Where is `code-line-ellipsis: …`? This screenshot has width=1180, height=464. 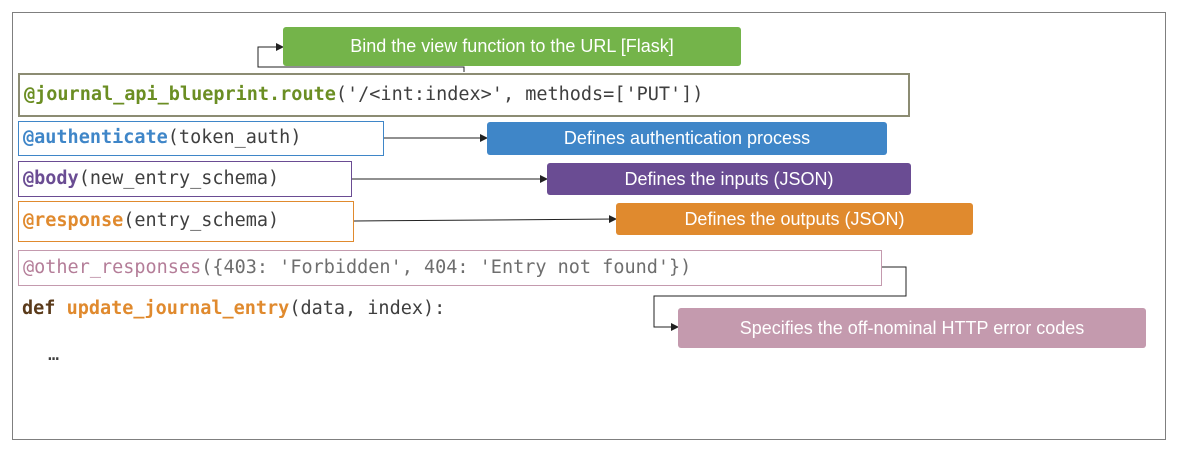
code-line-ellipsis: … is located at coordinates (84, 355).